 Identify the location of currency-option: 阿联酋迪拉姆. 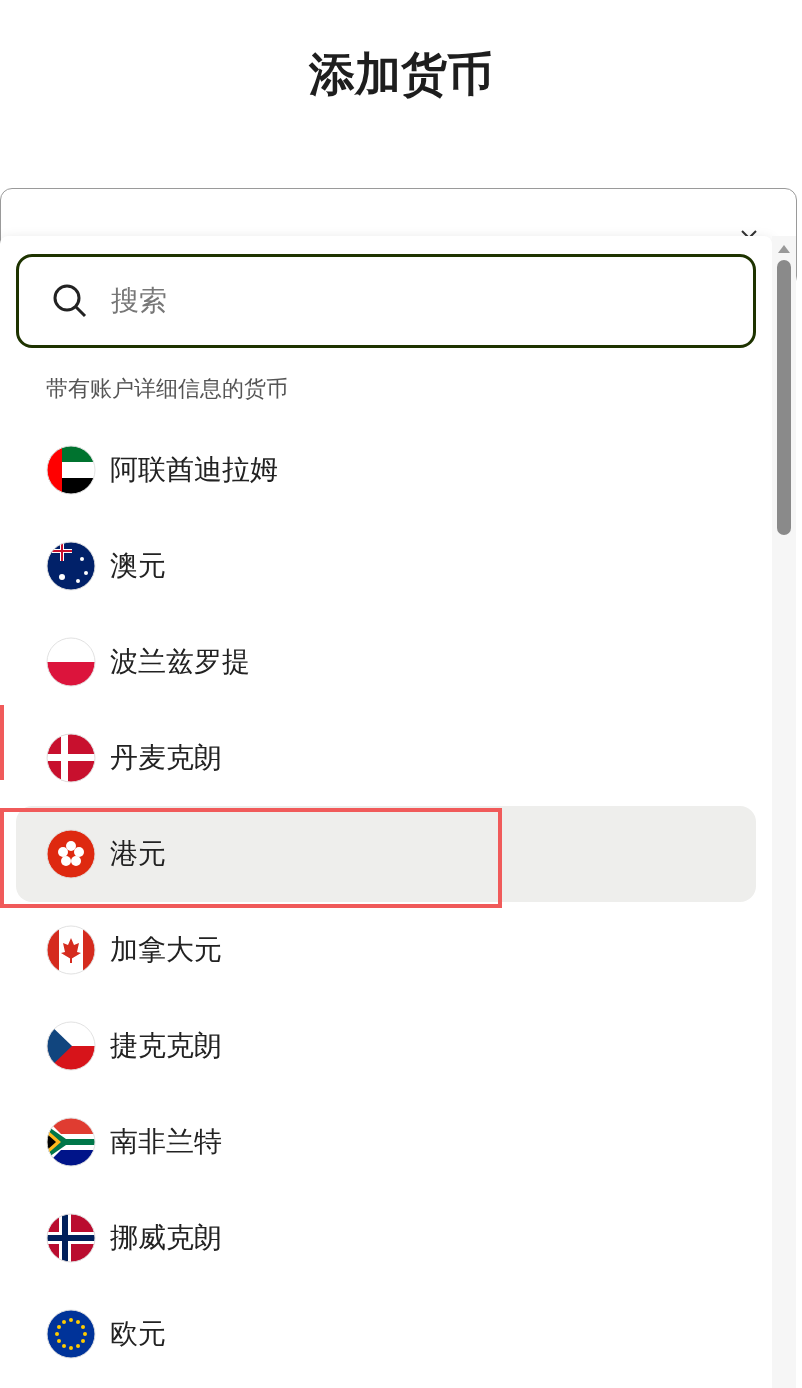
(386, 470).